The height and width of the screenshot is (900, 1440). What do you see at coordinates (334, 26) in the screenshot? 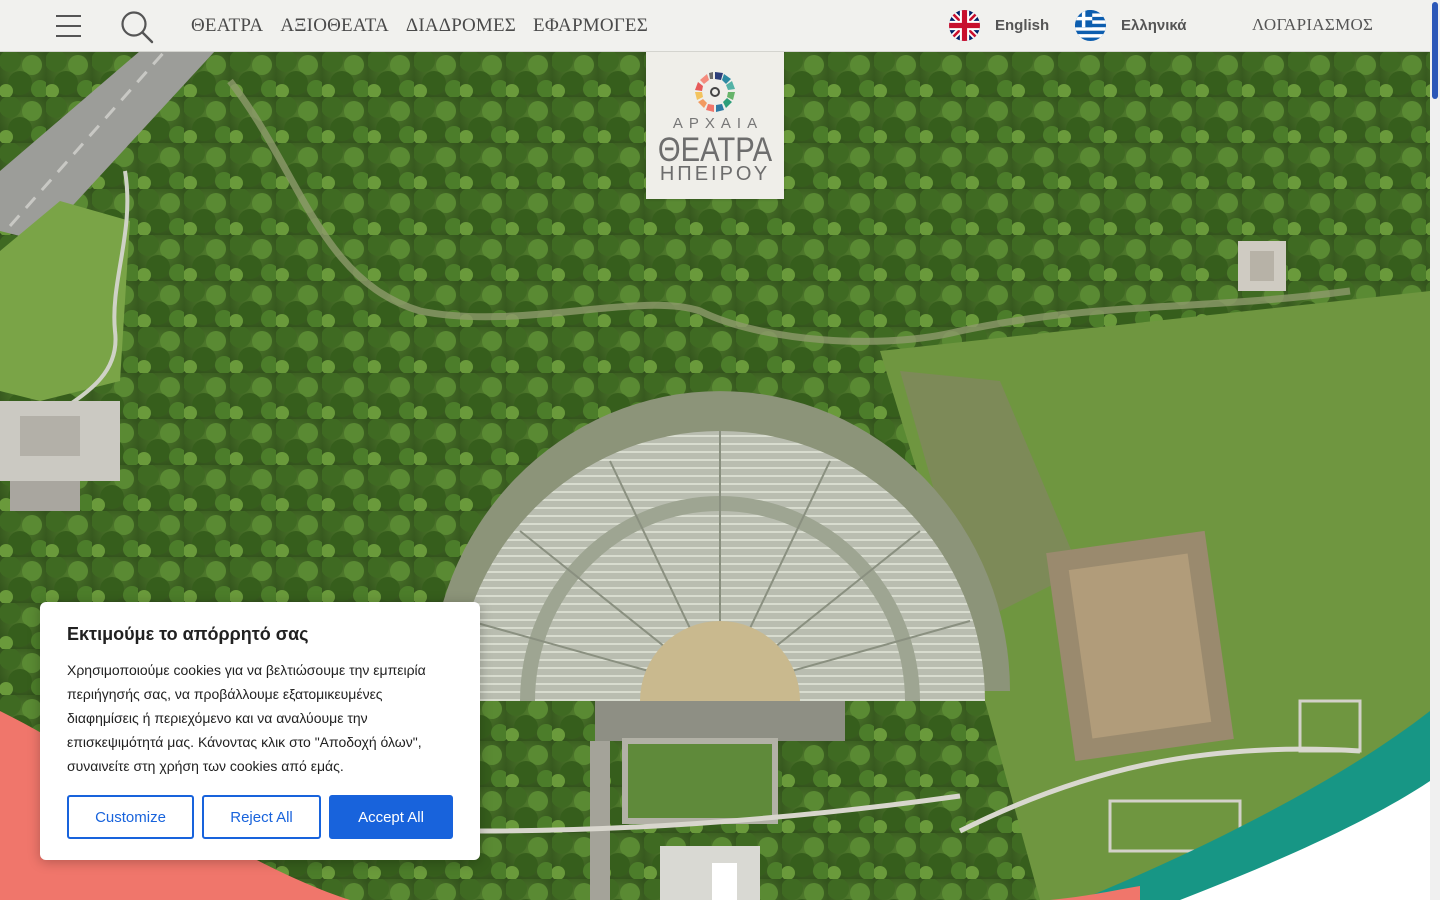
I see `nav-item-sights: ΑΞΙΟΘΕΑΤΑ` at bounding box center [334, 26].